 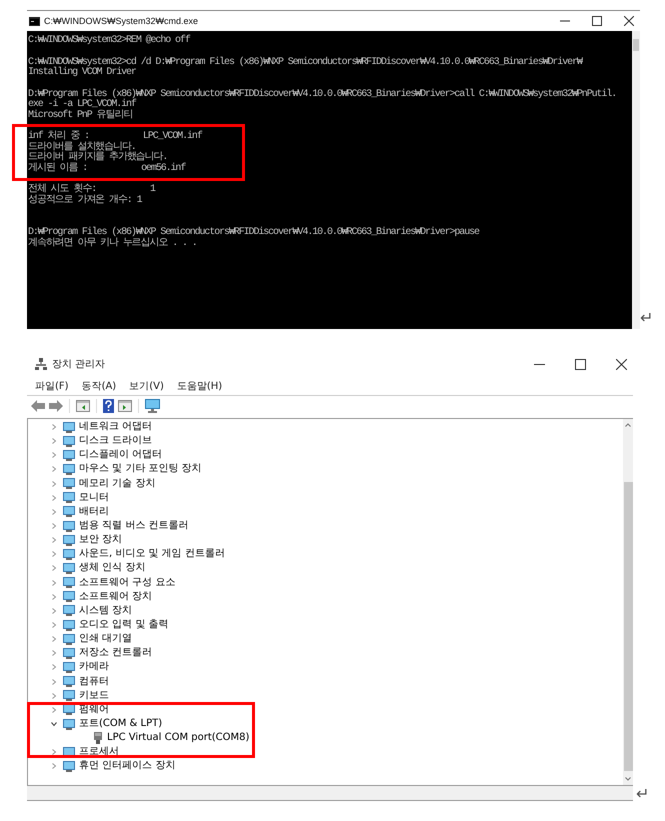 What do you see at coordinates (108, 406) in the screenshot?
I see `help-icon` at bounding box center [108, 406].